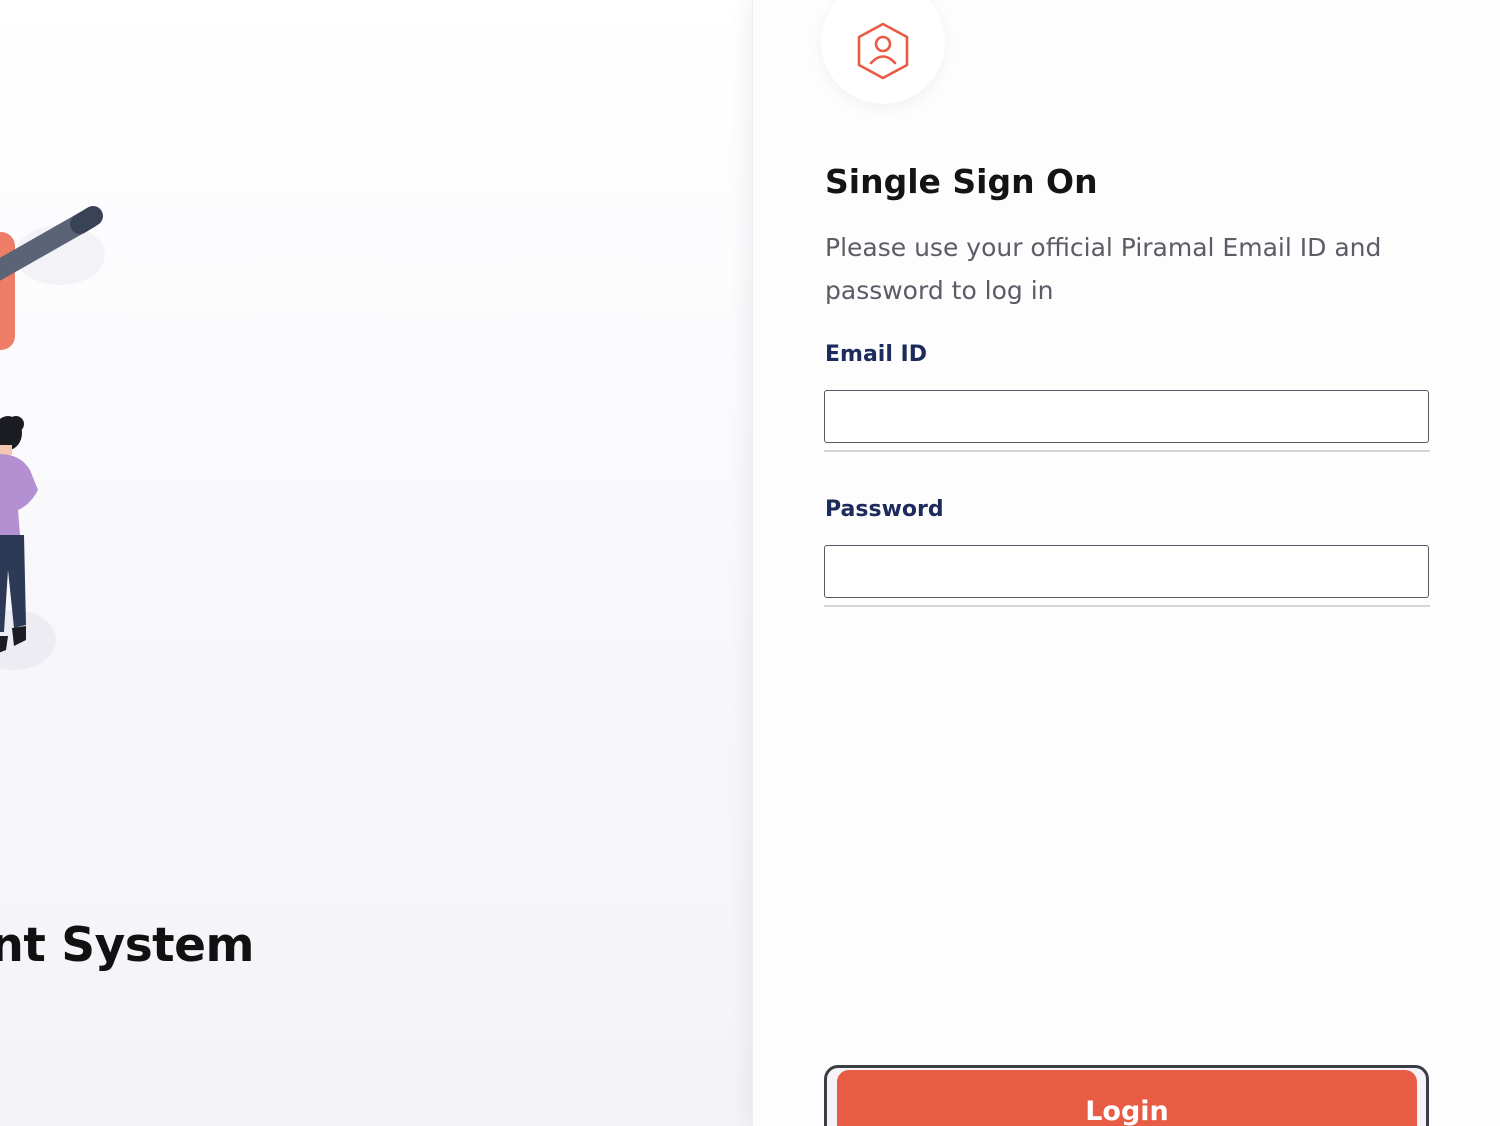 The height and width of the screenshot is (1126, 1500). I want to click on email-label: Email ID, so click(876, 354).